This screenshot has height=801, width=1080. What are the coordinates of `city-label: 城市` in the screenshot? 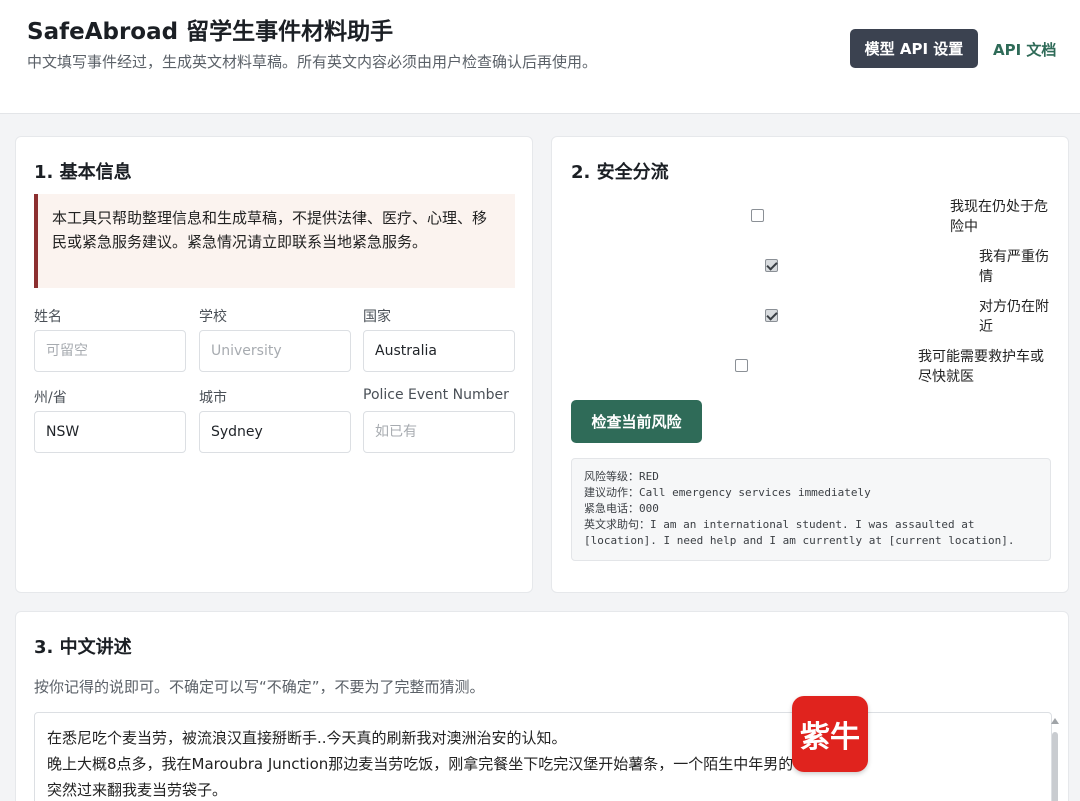 It's located at (213, 398).